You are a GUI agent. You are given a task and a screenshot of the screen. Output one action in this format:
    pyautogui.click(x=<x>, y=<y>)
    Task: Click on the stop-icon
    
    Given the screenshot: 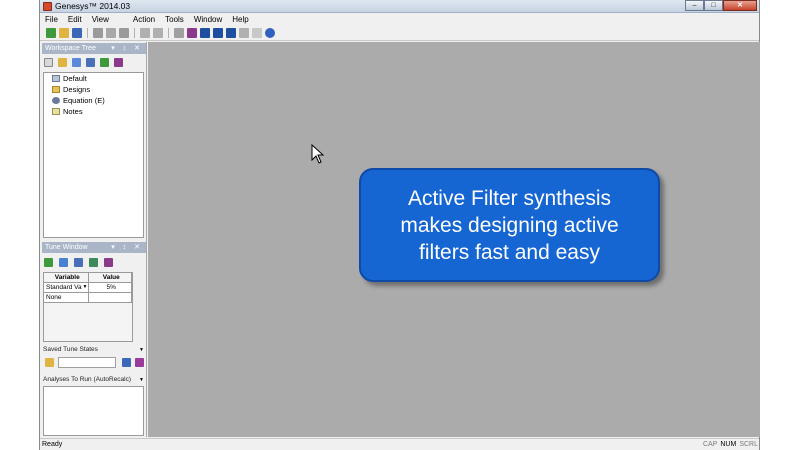 What is the action you would take?
    pyautogui.click(x=270, y=33)
    